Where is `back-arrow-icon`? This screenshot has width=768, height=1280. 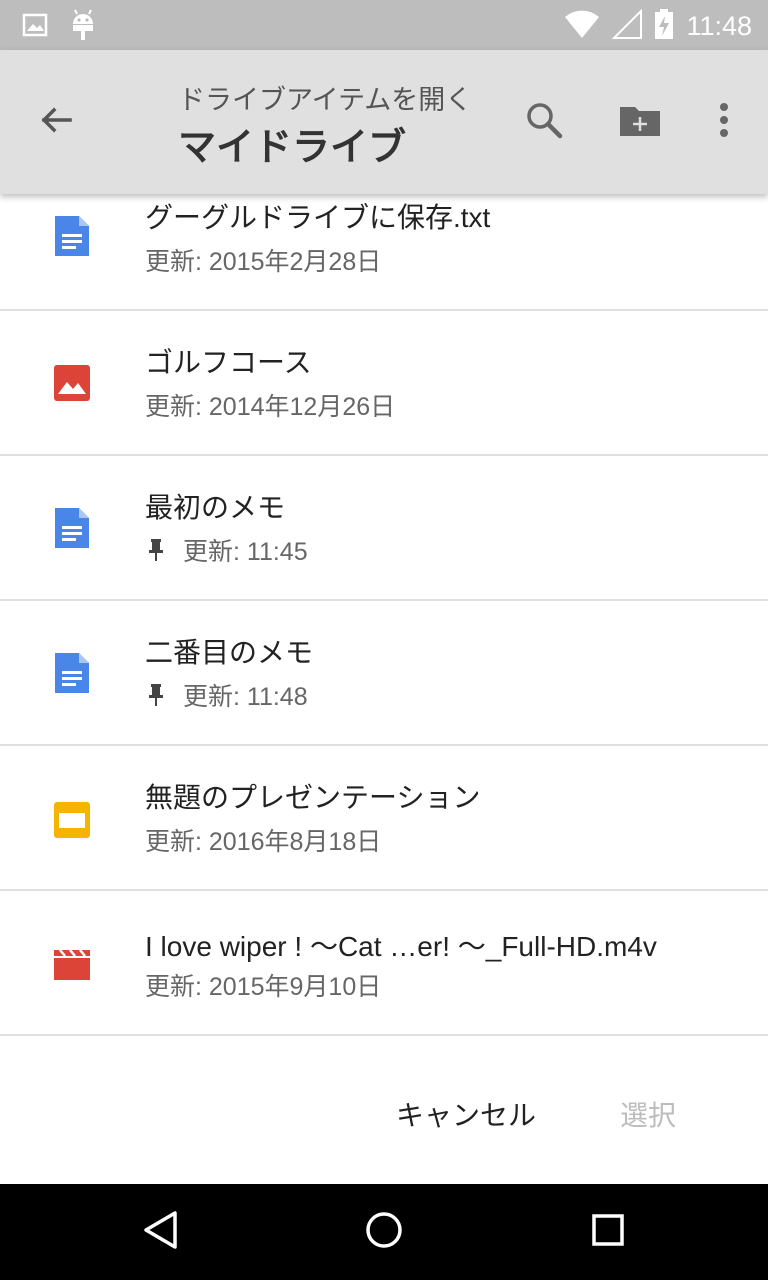
back-arrow-icon is located at coordinates (56, 122).